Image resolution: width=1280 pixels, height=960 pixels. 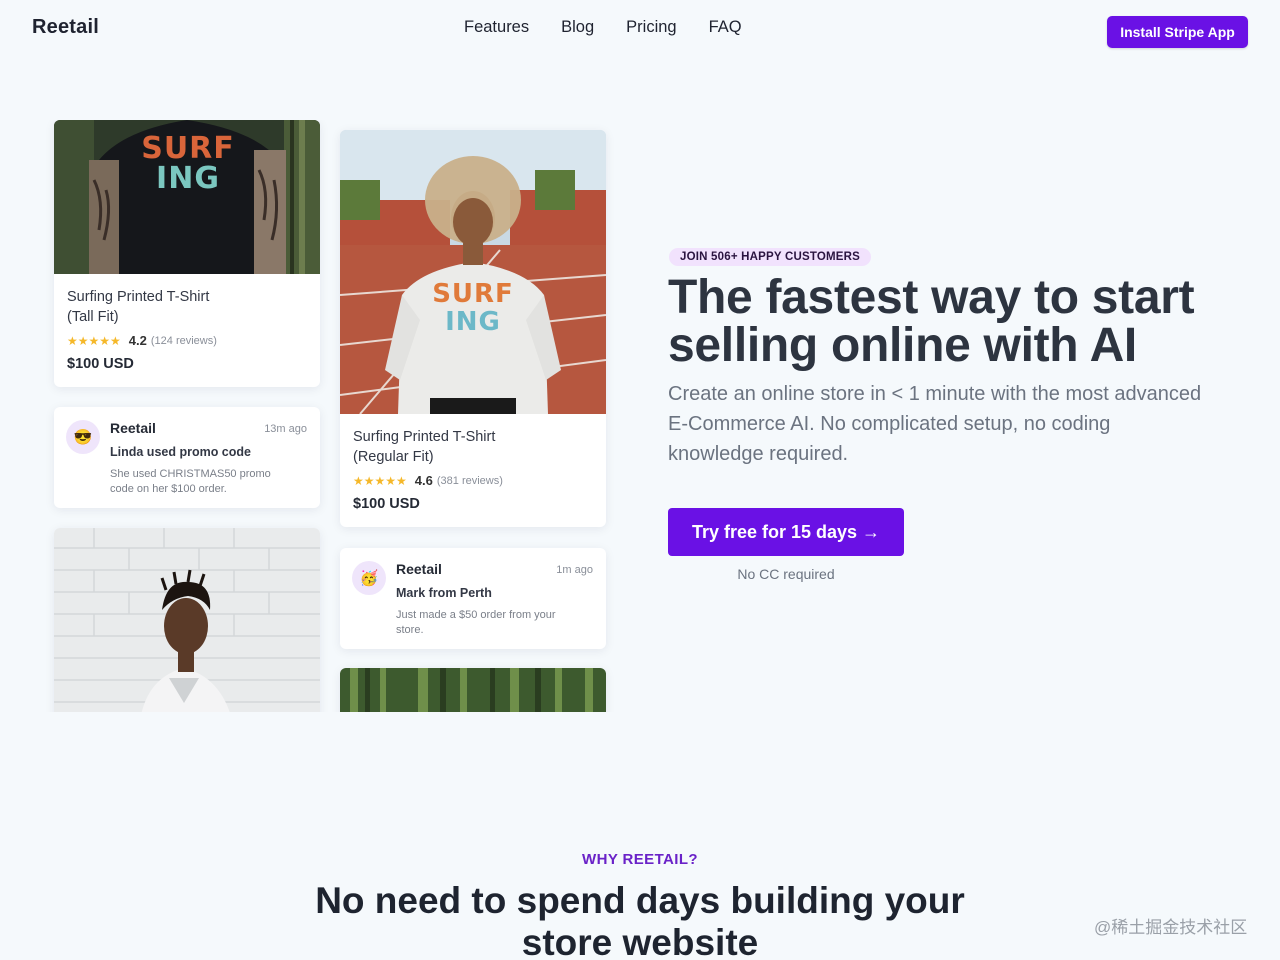 I want to click on nav-links: Features Blog Pricing FAQ, so click(x=603, y=27).